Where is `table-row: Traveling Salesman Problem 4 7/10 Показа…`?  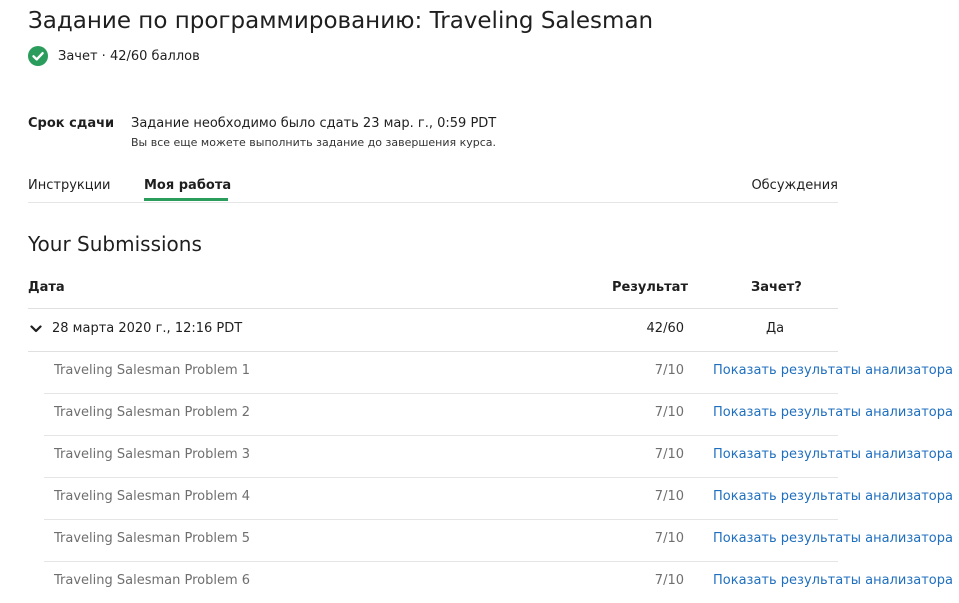
table-row: Traveling Salesman Problem 4 7/10 Показа… is located at coordinates (498, 498).